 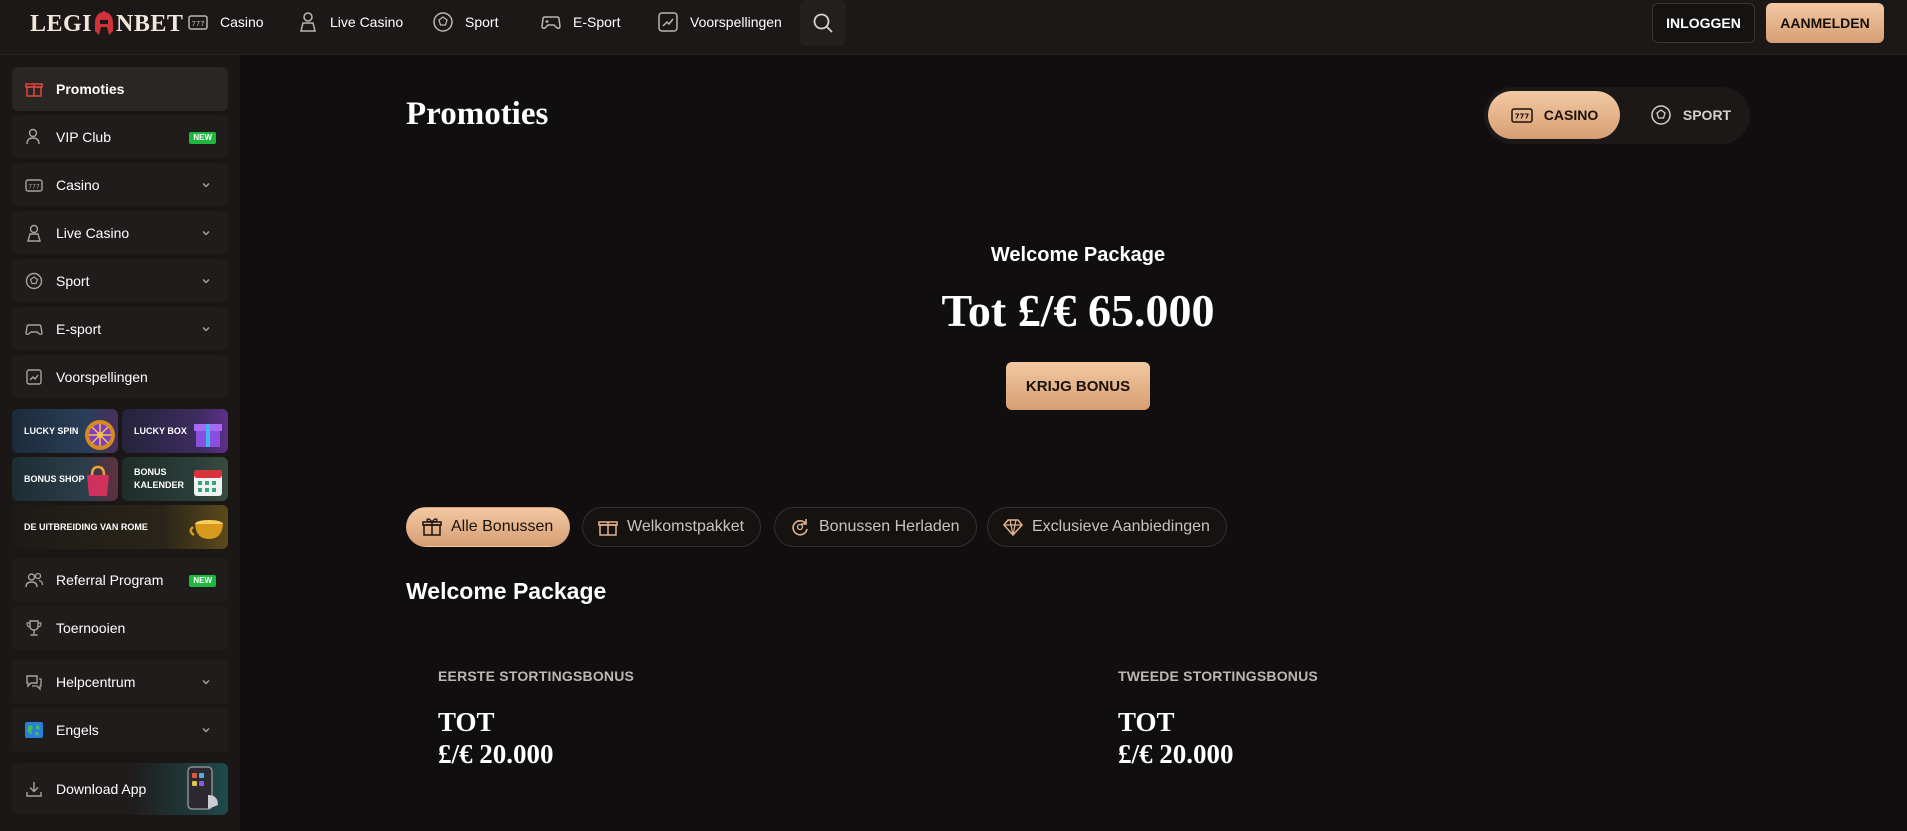 What do you see at coordinates (175, 479) in the screenshot?
I see `tile-bonus-kalender: BONUS KALENDER` at bounding box center [175, 479].